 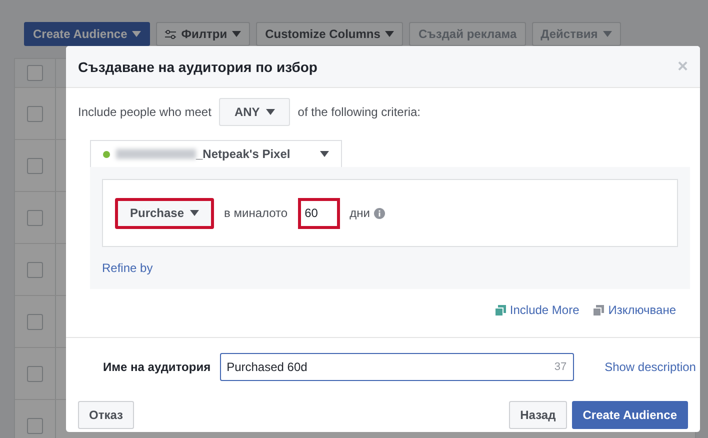 I want to click on criteria-label: of the following criteria:, so click(x=359, y=112).